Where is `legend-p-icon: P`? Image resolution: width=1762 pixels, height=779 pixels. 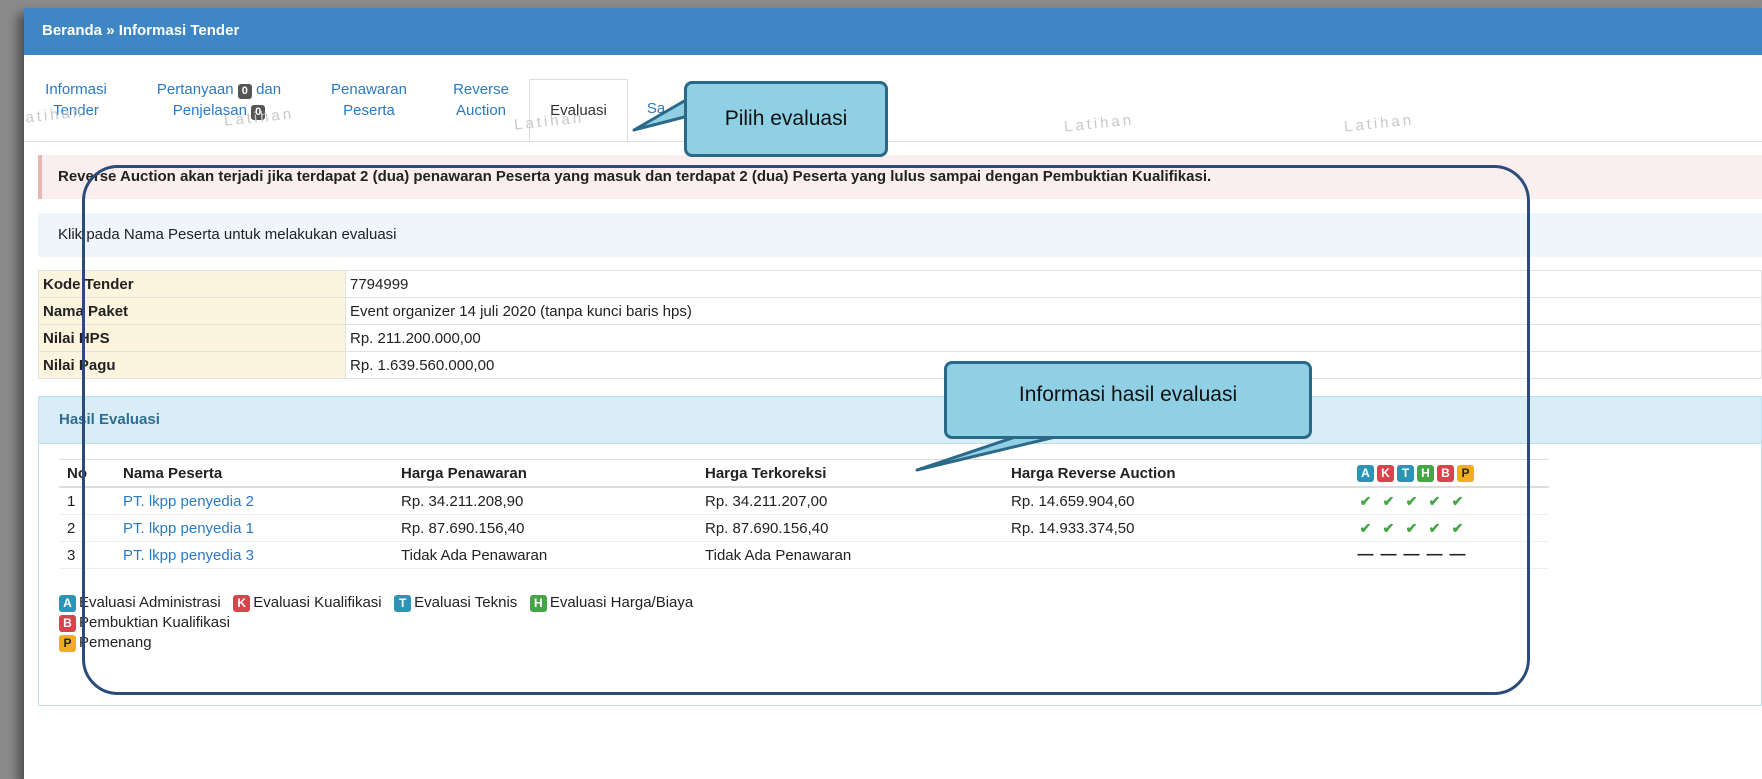
legend-p-icon: P is located at coordinates (67, 643).